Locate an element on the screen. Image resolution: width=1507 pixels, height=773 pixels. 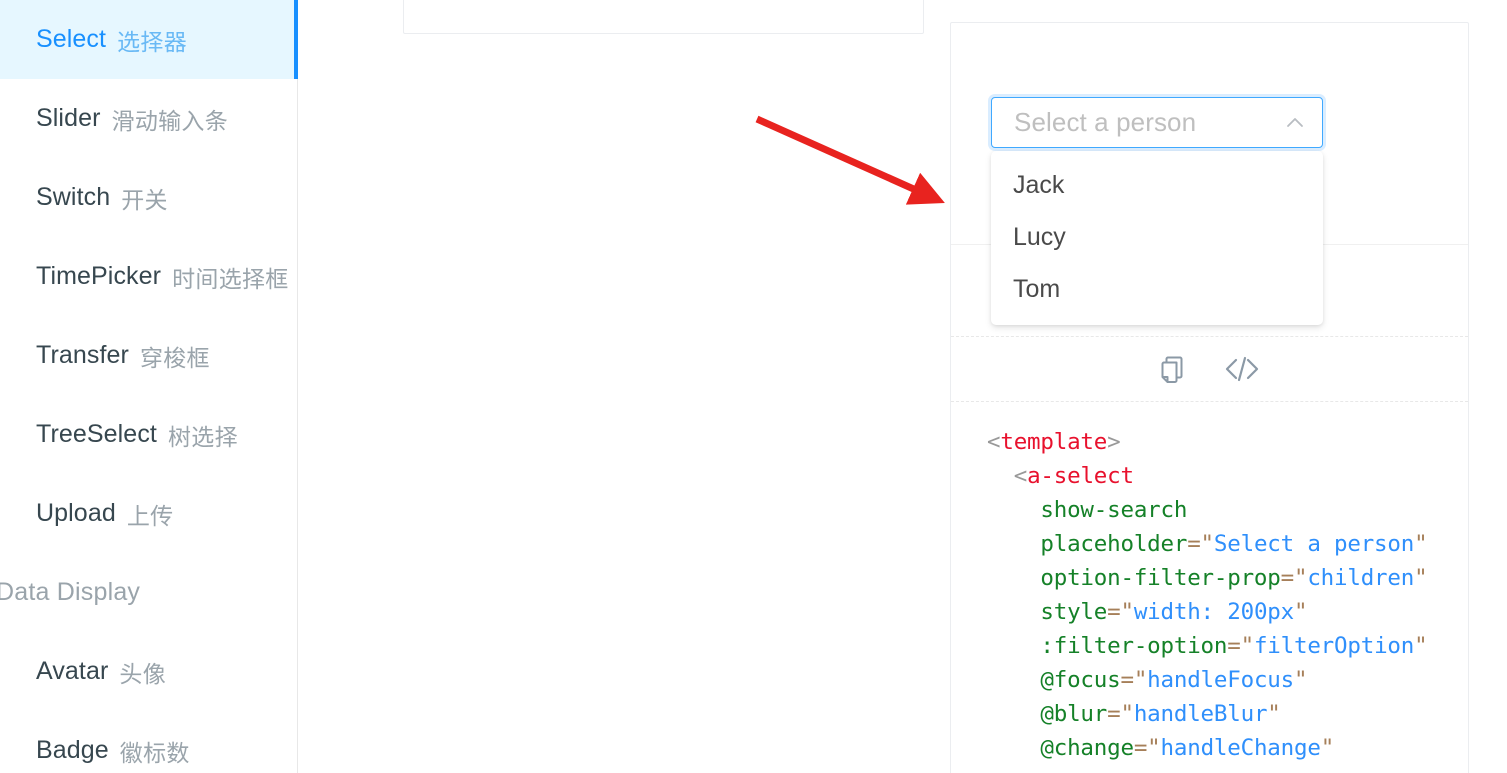
sidebar-item-label-en: Slider is located at coordinates (68, 118).